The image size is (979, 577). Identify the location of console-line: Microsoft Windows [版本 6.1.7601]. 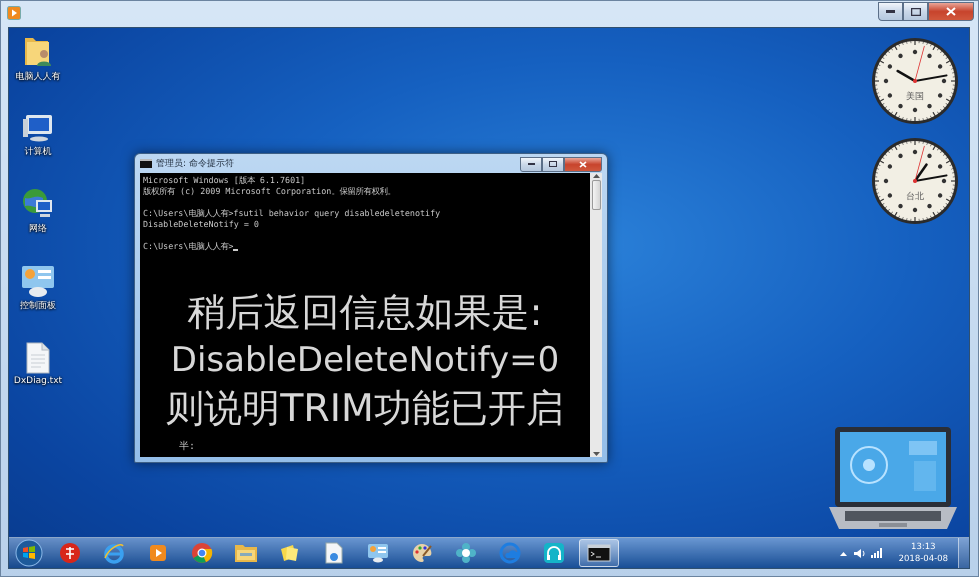
(224, 180).